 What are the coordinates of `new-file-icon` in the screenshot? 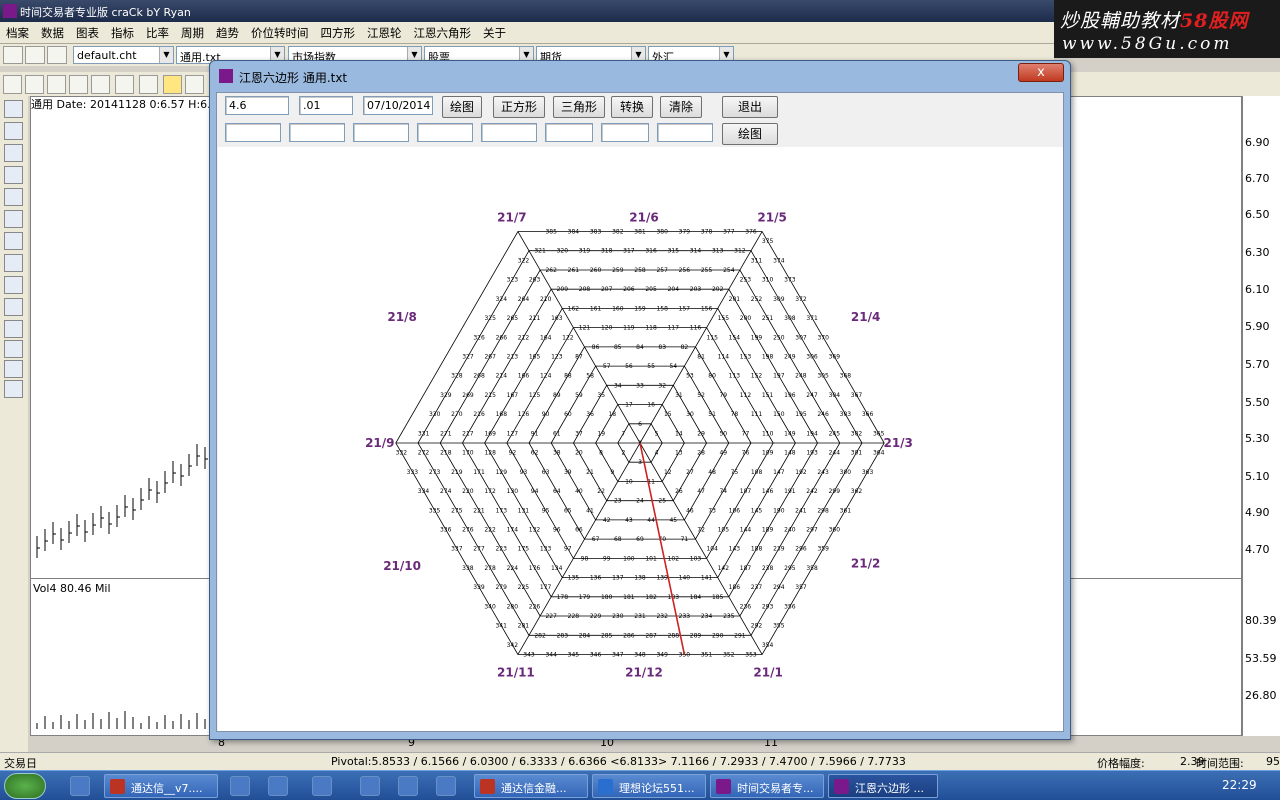 It's located at (13, 55).